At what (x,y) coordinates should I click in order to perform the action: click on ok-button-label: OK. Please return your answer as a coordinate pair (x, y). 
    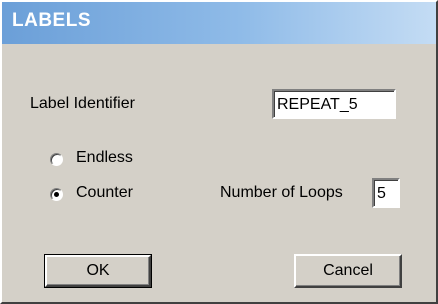
    Looking at the image, I should click on (98, 270).